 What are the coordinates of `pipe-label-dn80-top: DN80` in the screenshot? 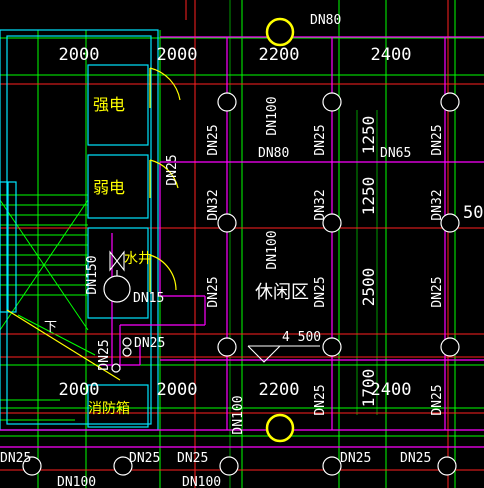 It's located at (325, 20).